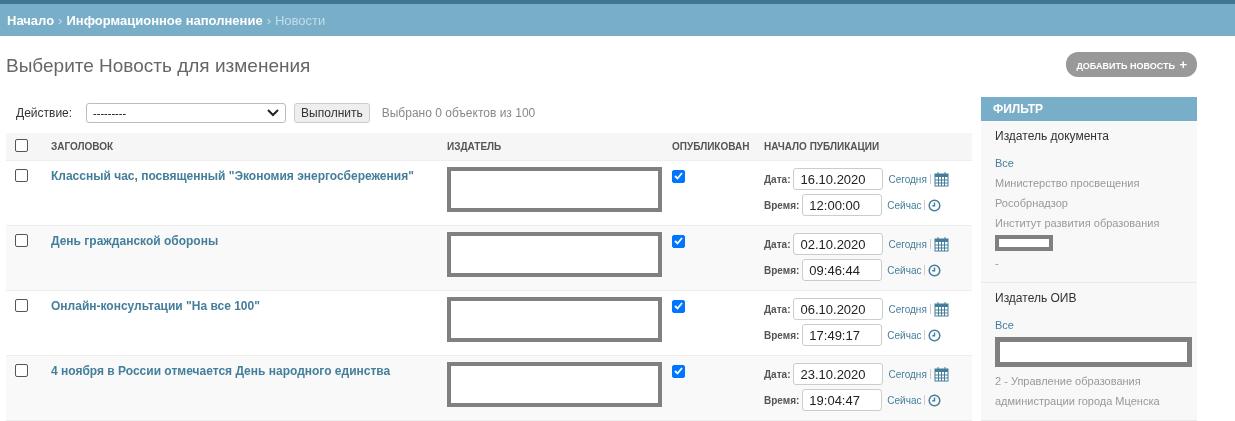 This screenshot has height=421, width=1235. Describe the element at coordinates (300, 20) in the screenshot. I see `current-page-label: Новости` at that location.